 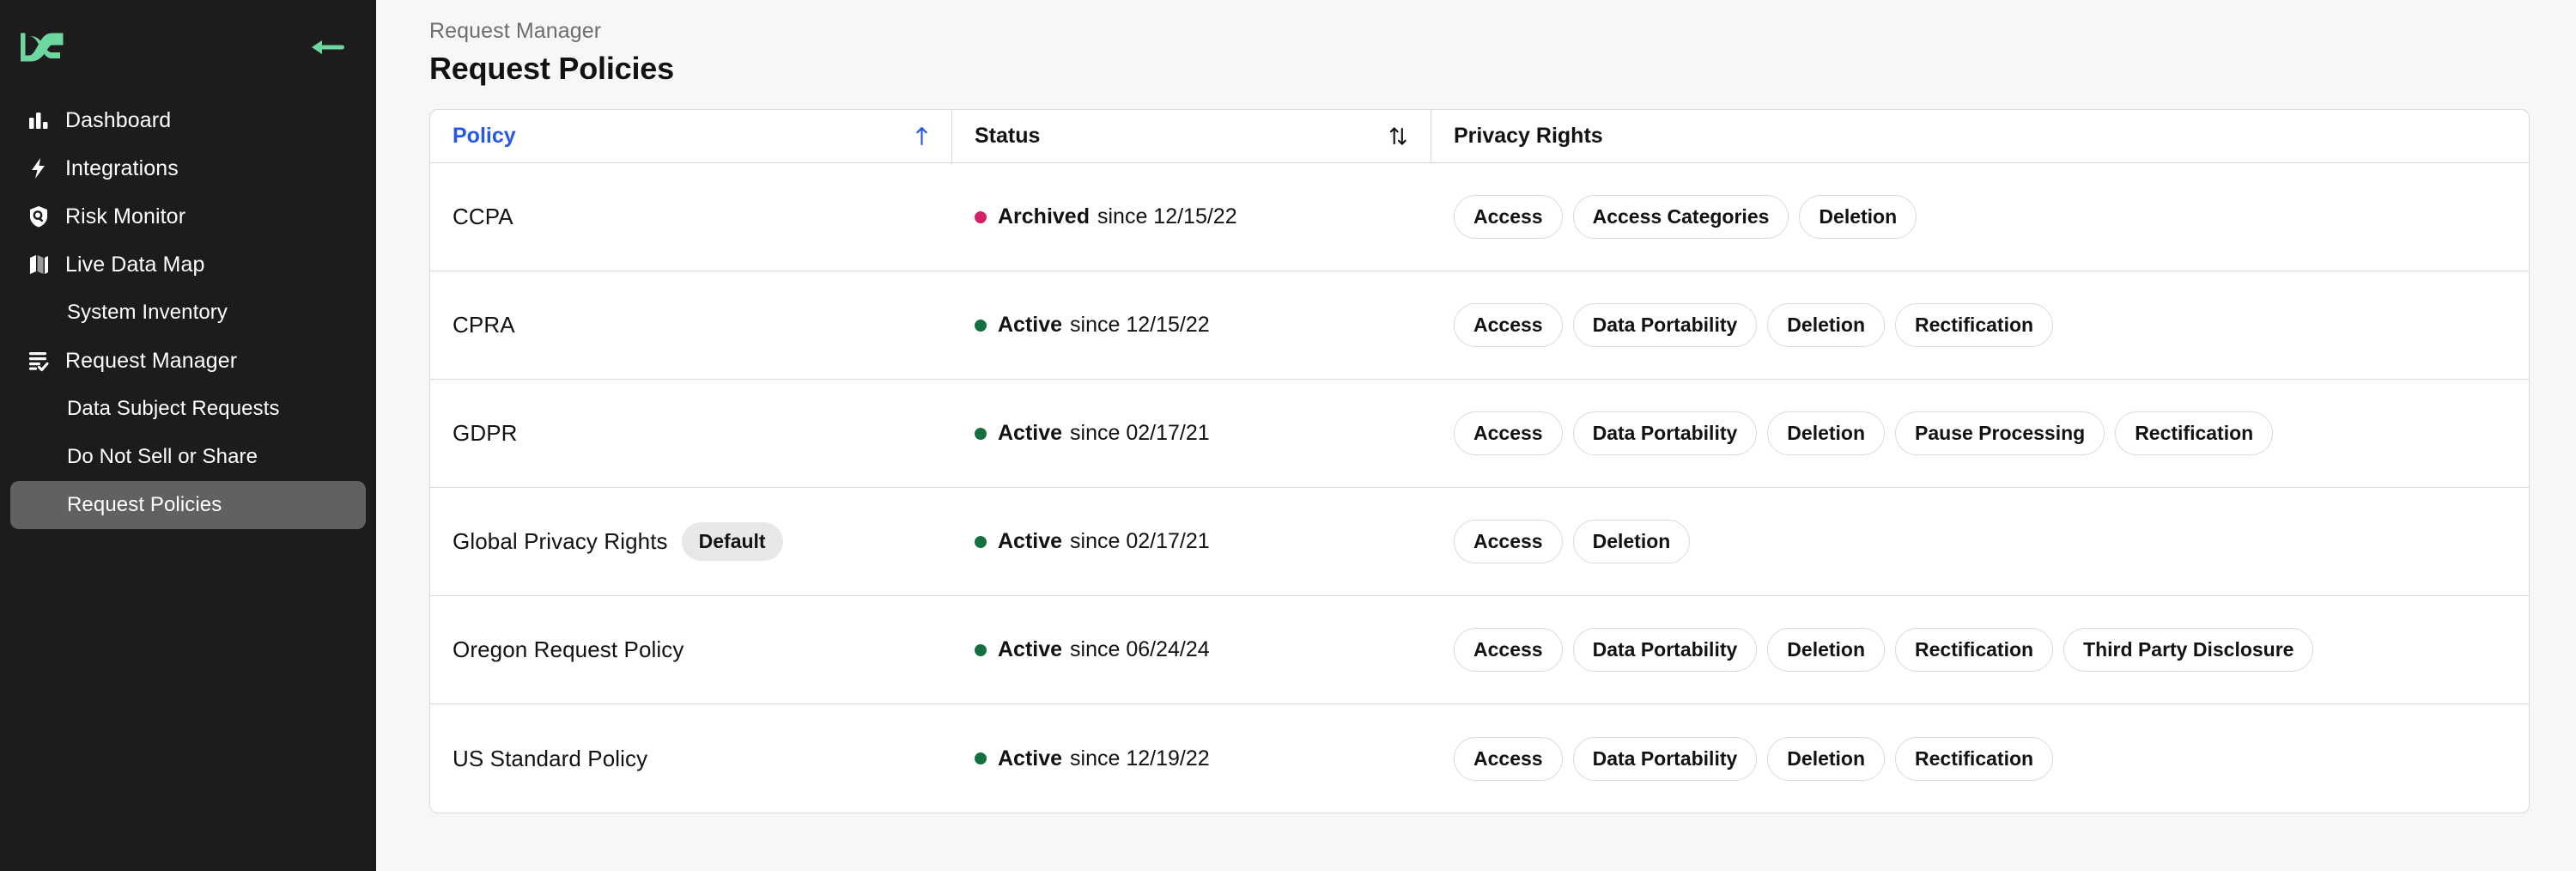 I want to click on map-icon, so click(x=38, y=264).